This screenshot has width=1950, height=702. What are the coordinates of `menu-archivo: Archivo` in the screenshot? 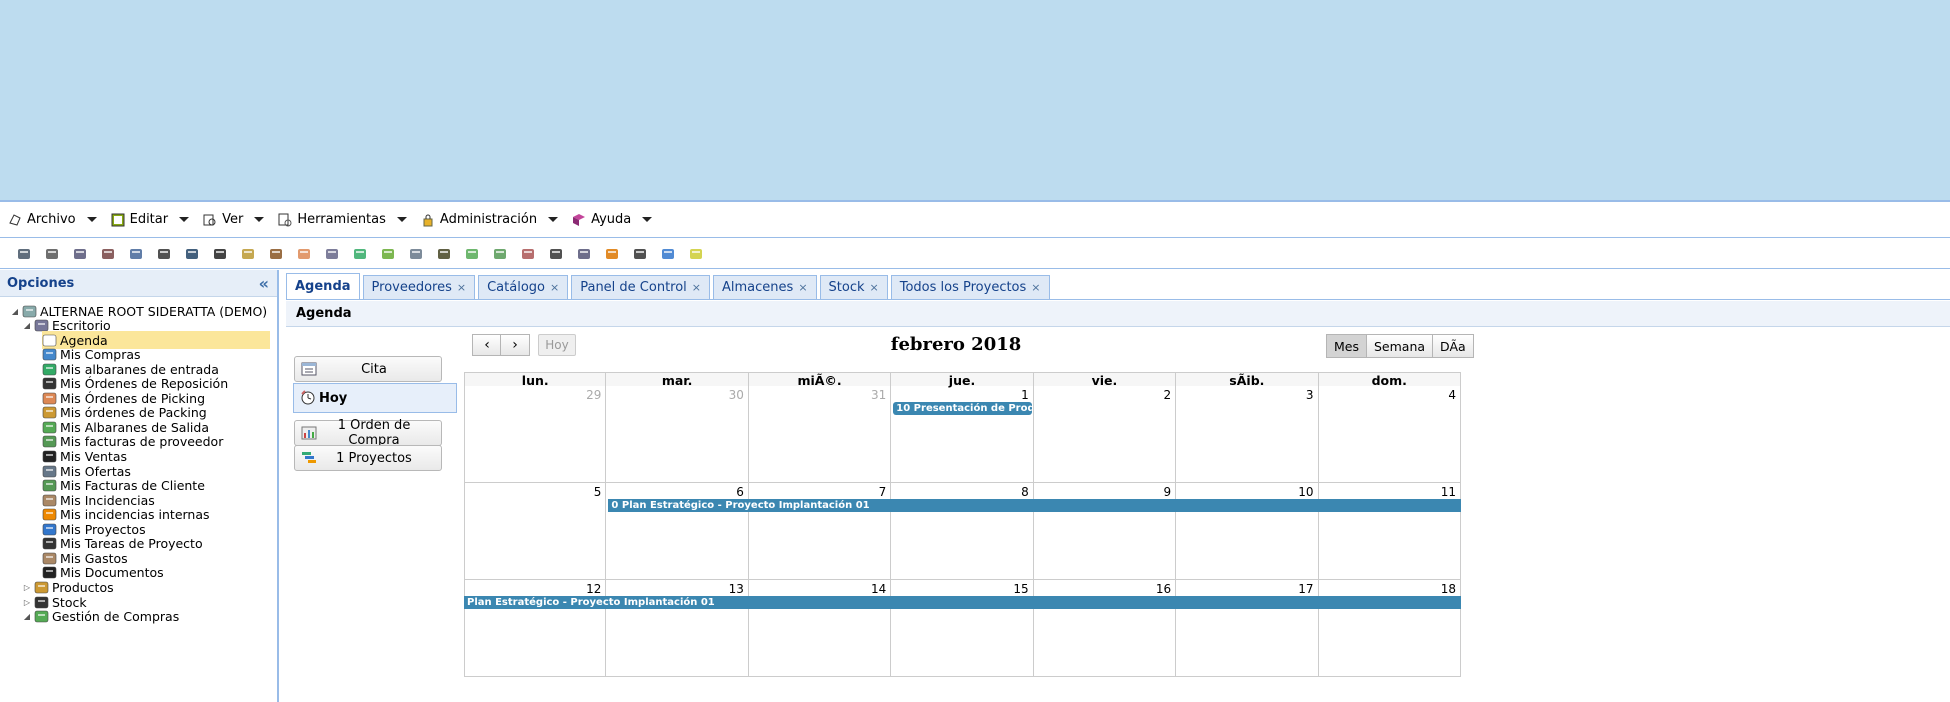 It's located at (52, 219).